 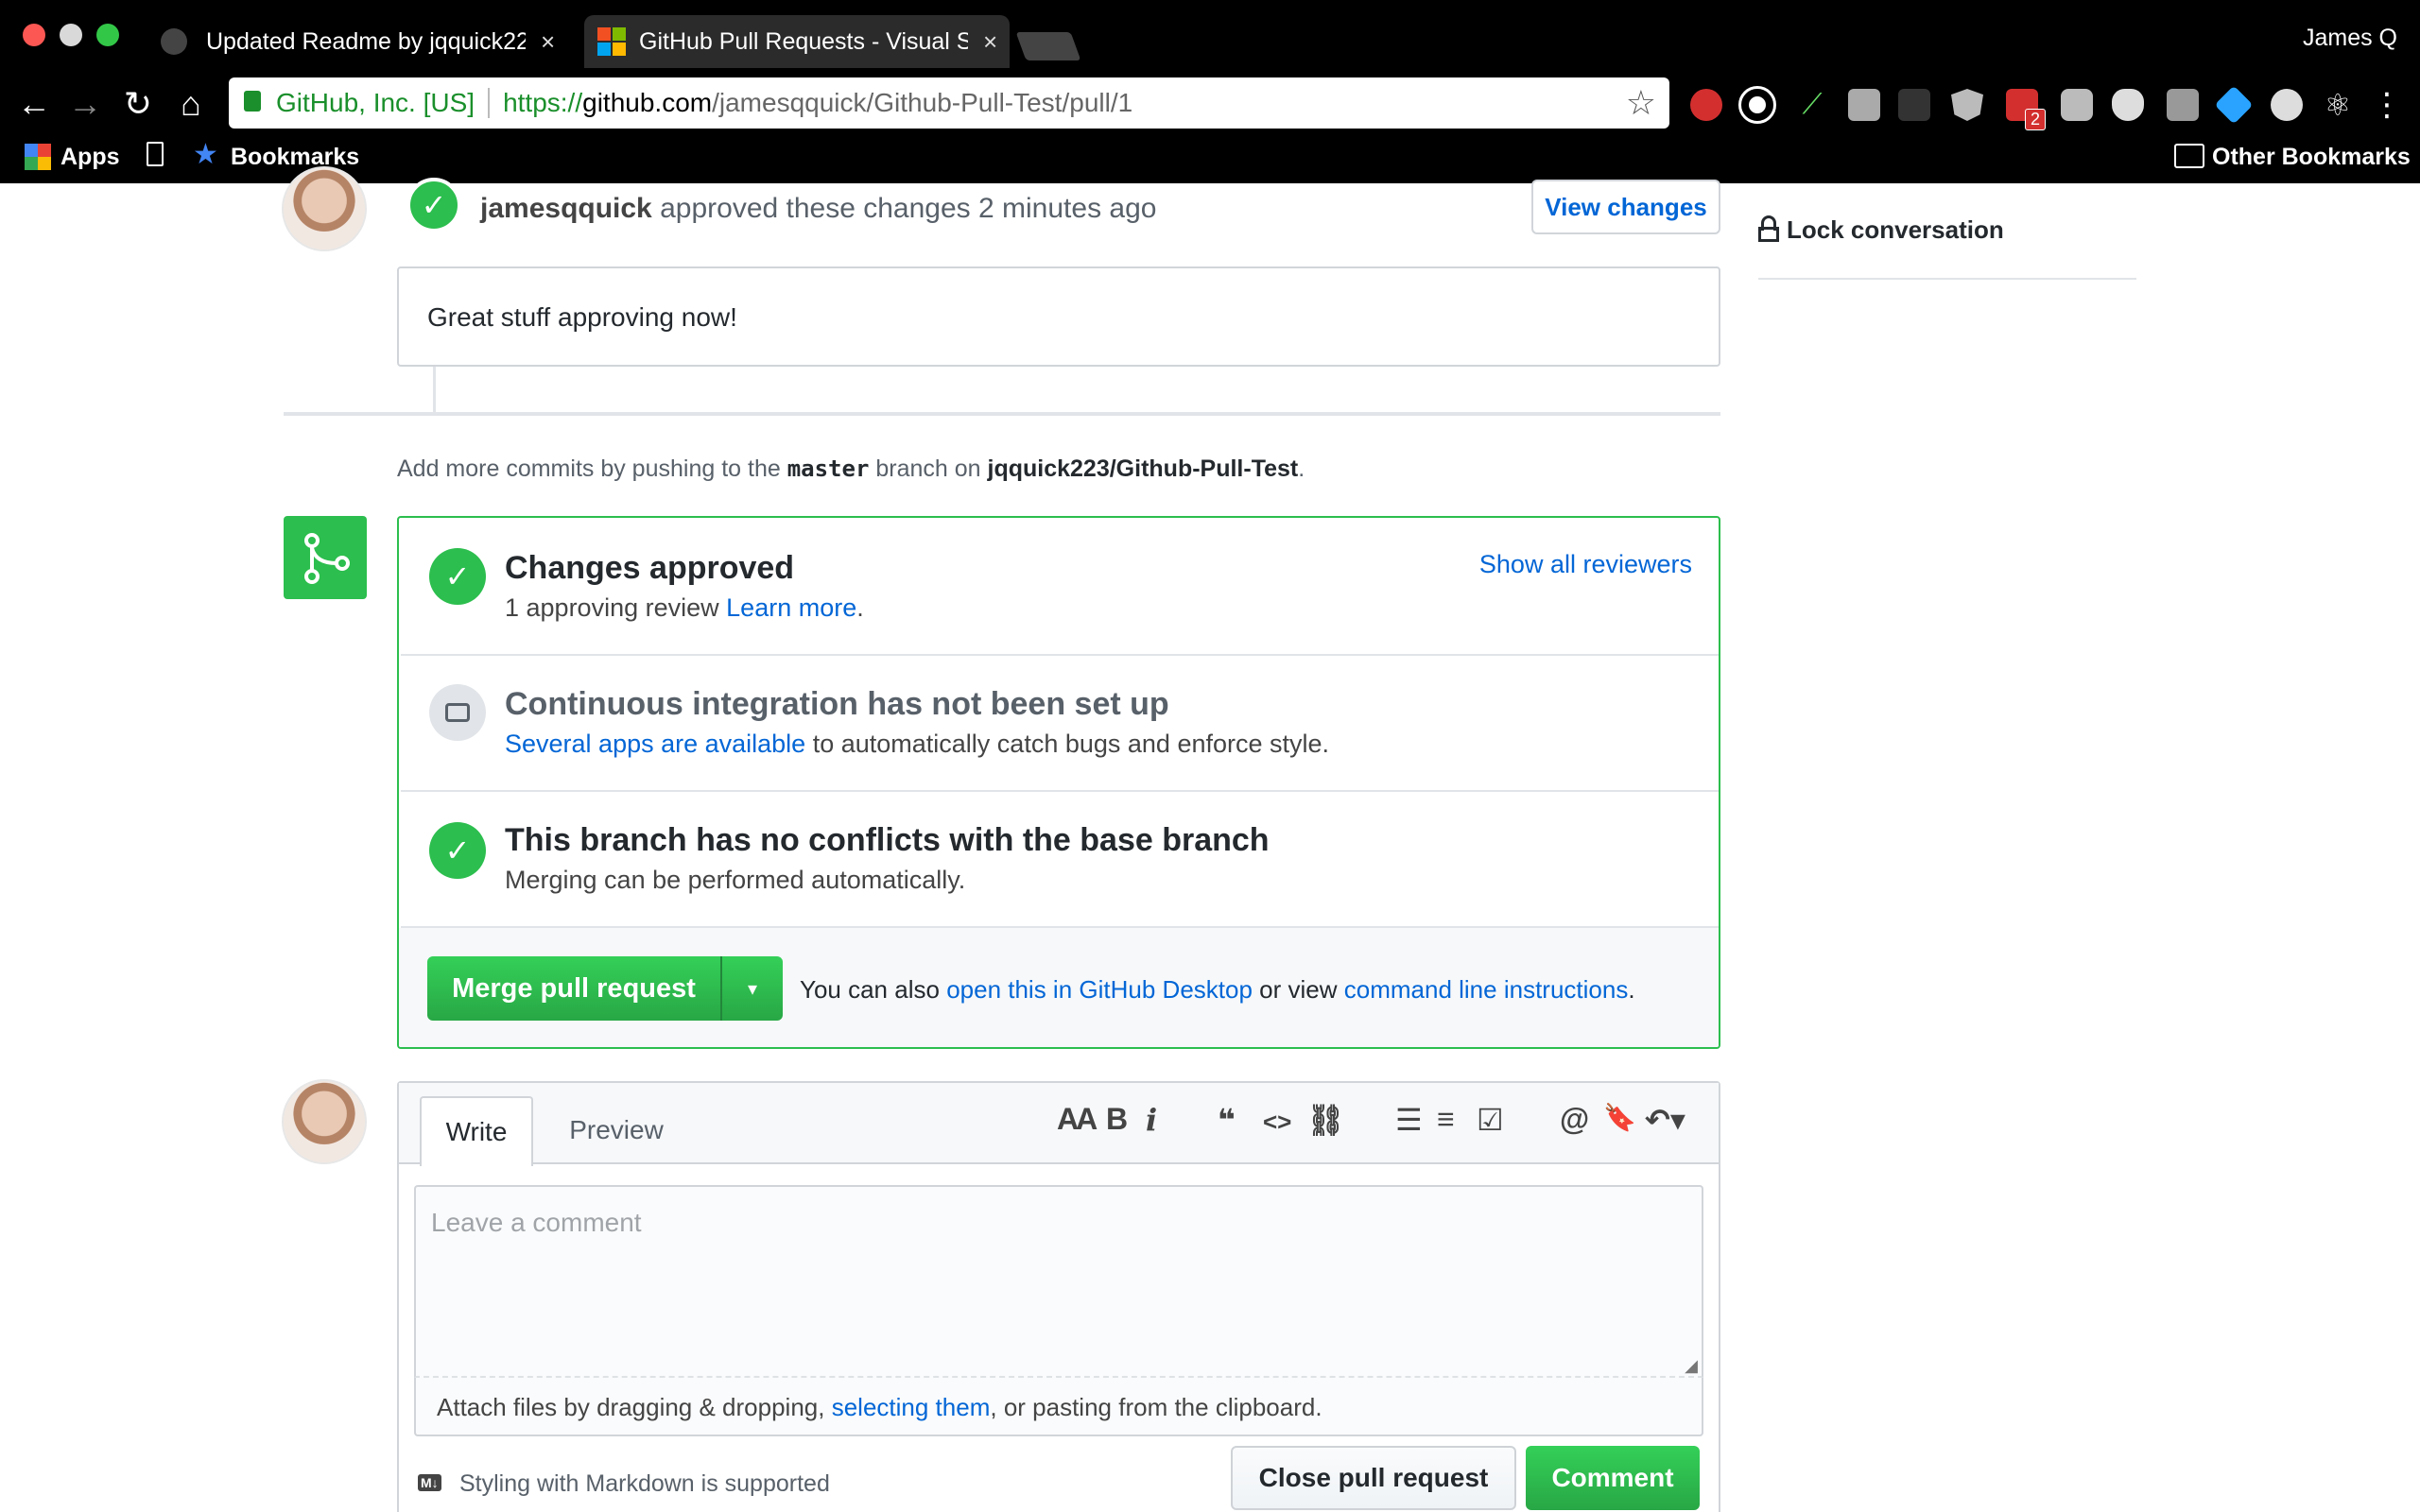 What do you see at coordinates (1812, 105) in the screenshot?
I see `pen-extension-icon: ⟋` at bounding box center [1812, 105].